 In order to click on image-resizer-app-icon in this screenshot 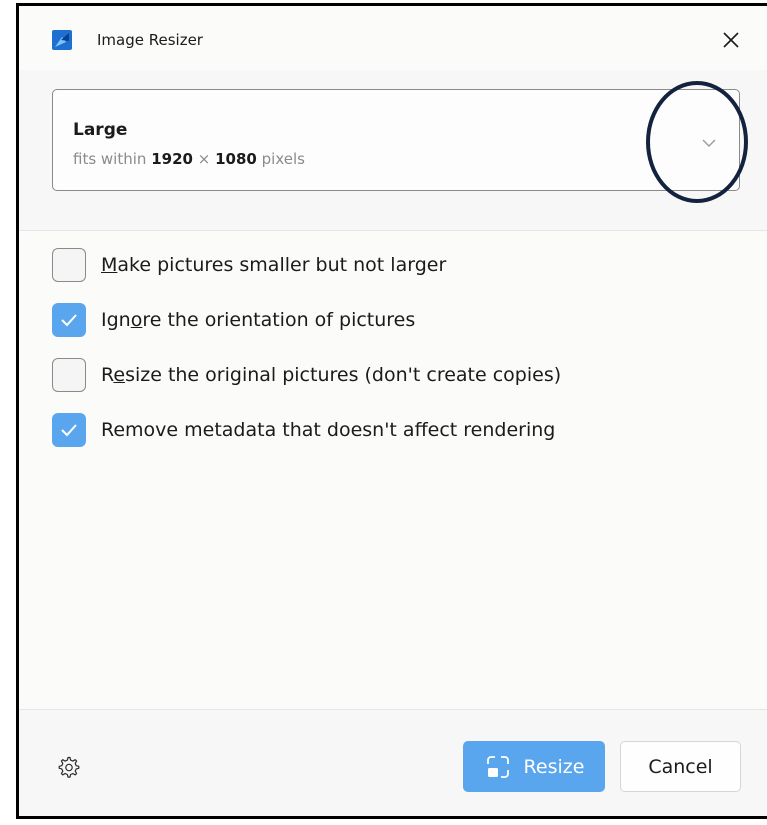, I will do `click(62, 40)`.